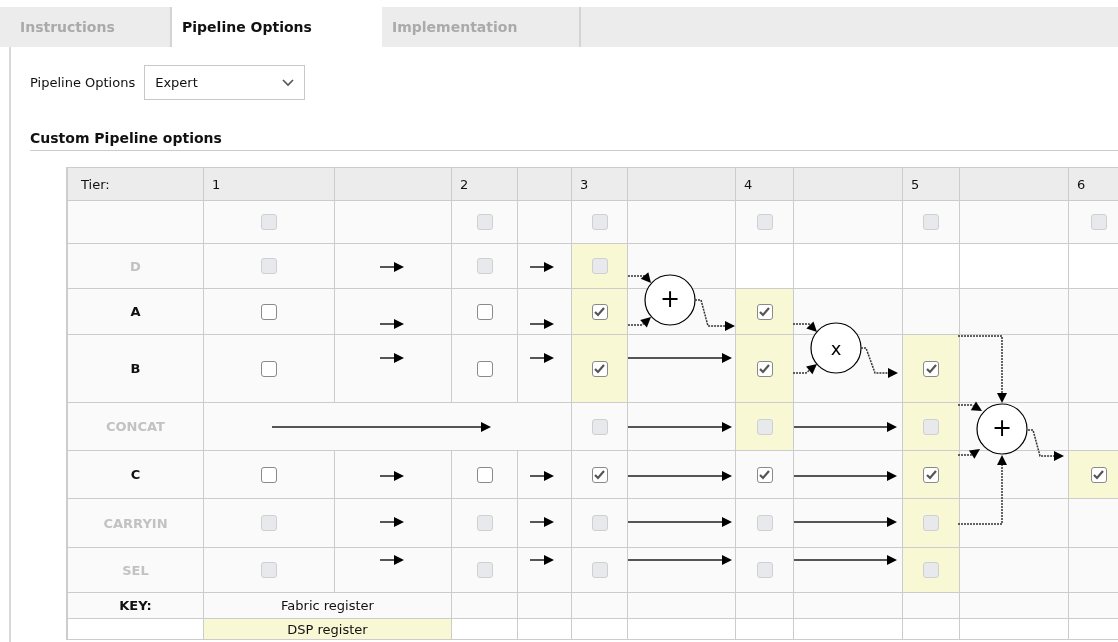  What do you see at coordinates (95, 184) in the screenshot?
I see `header-label: Tier:` at bounding box center [95, 184].